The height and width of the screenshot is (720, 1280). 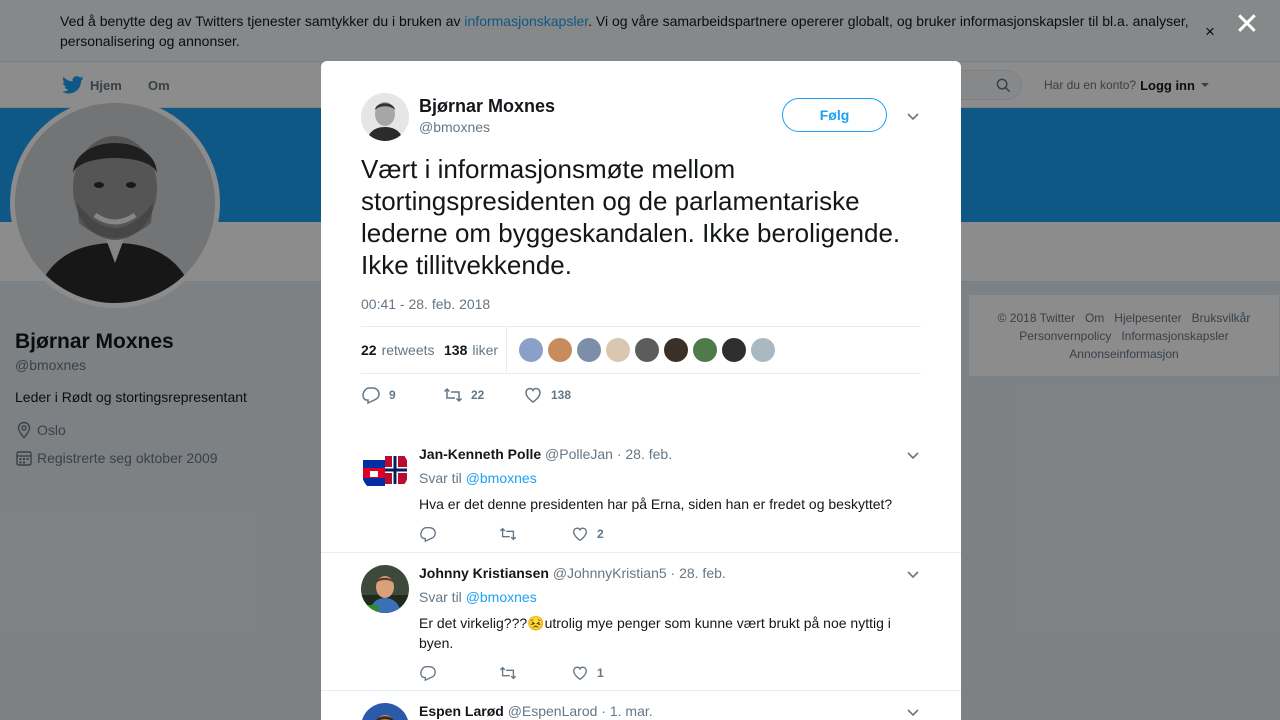 I want to click on reply-actions: 2, so click(x=511, y=534).